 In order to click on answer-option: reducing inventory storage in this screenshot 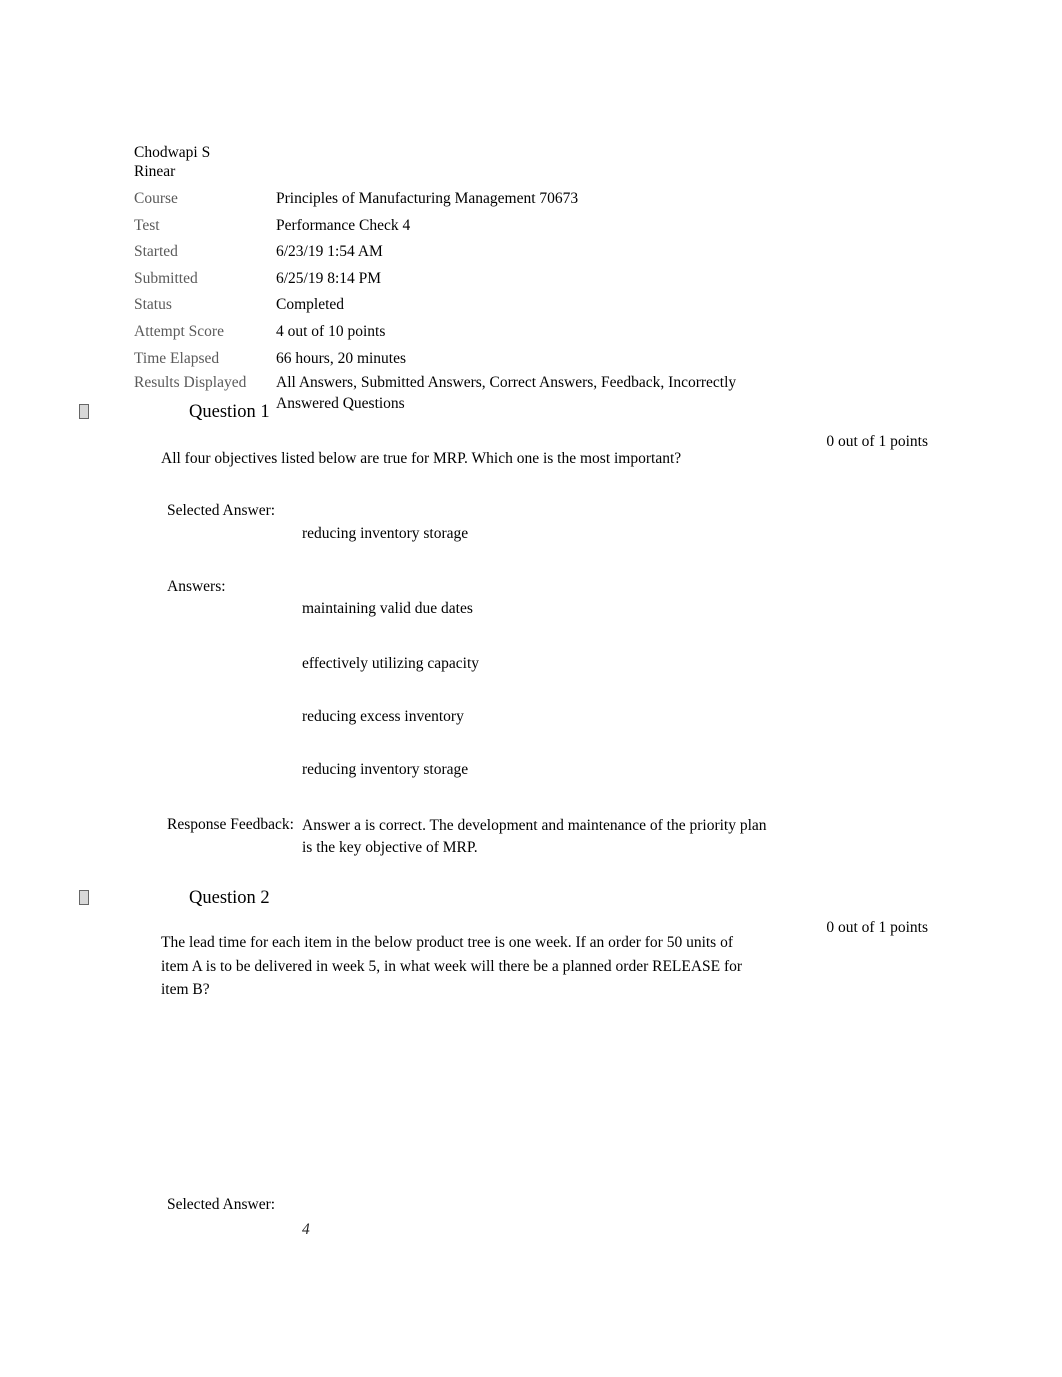, I will do `click(385, 769)`.